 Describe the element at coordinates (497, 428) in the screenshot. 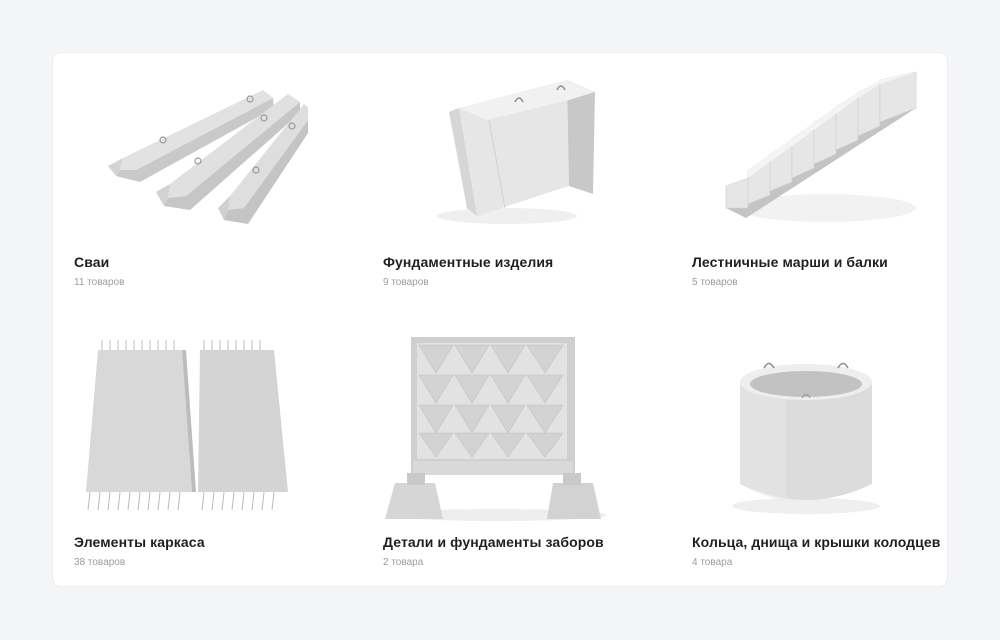

I see `fence-panel-image` at that location.